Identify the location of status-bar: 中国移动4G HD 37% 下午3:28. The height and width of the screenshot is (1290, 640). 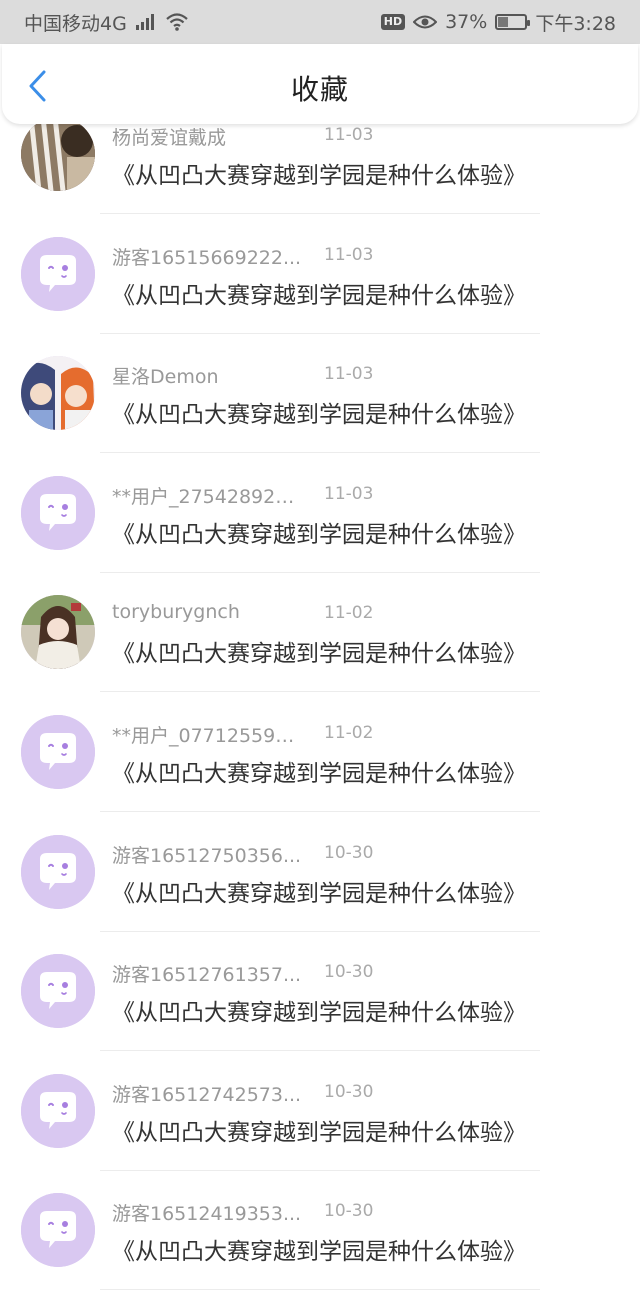
(320, 22).